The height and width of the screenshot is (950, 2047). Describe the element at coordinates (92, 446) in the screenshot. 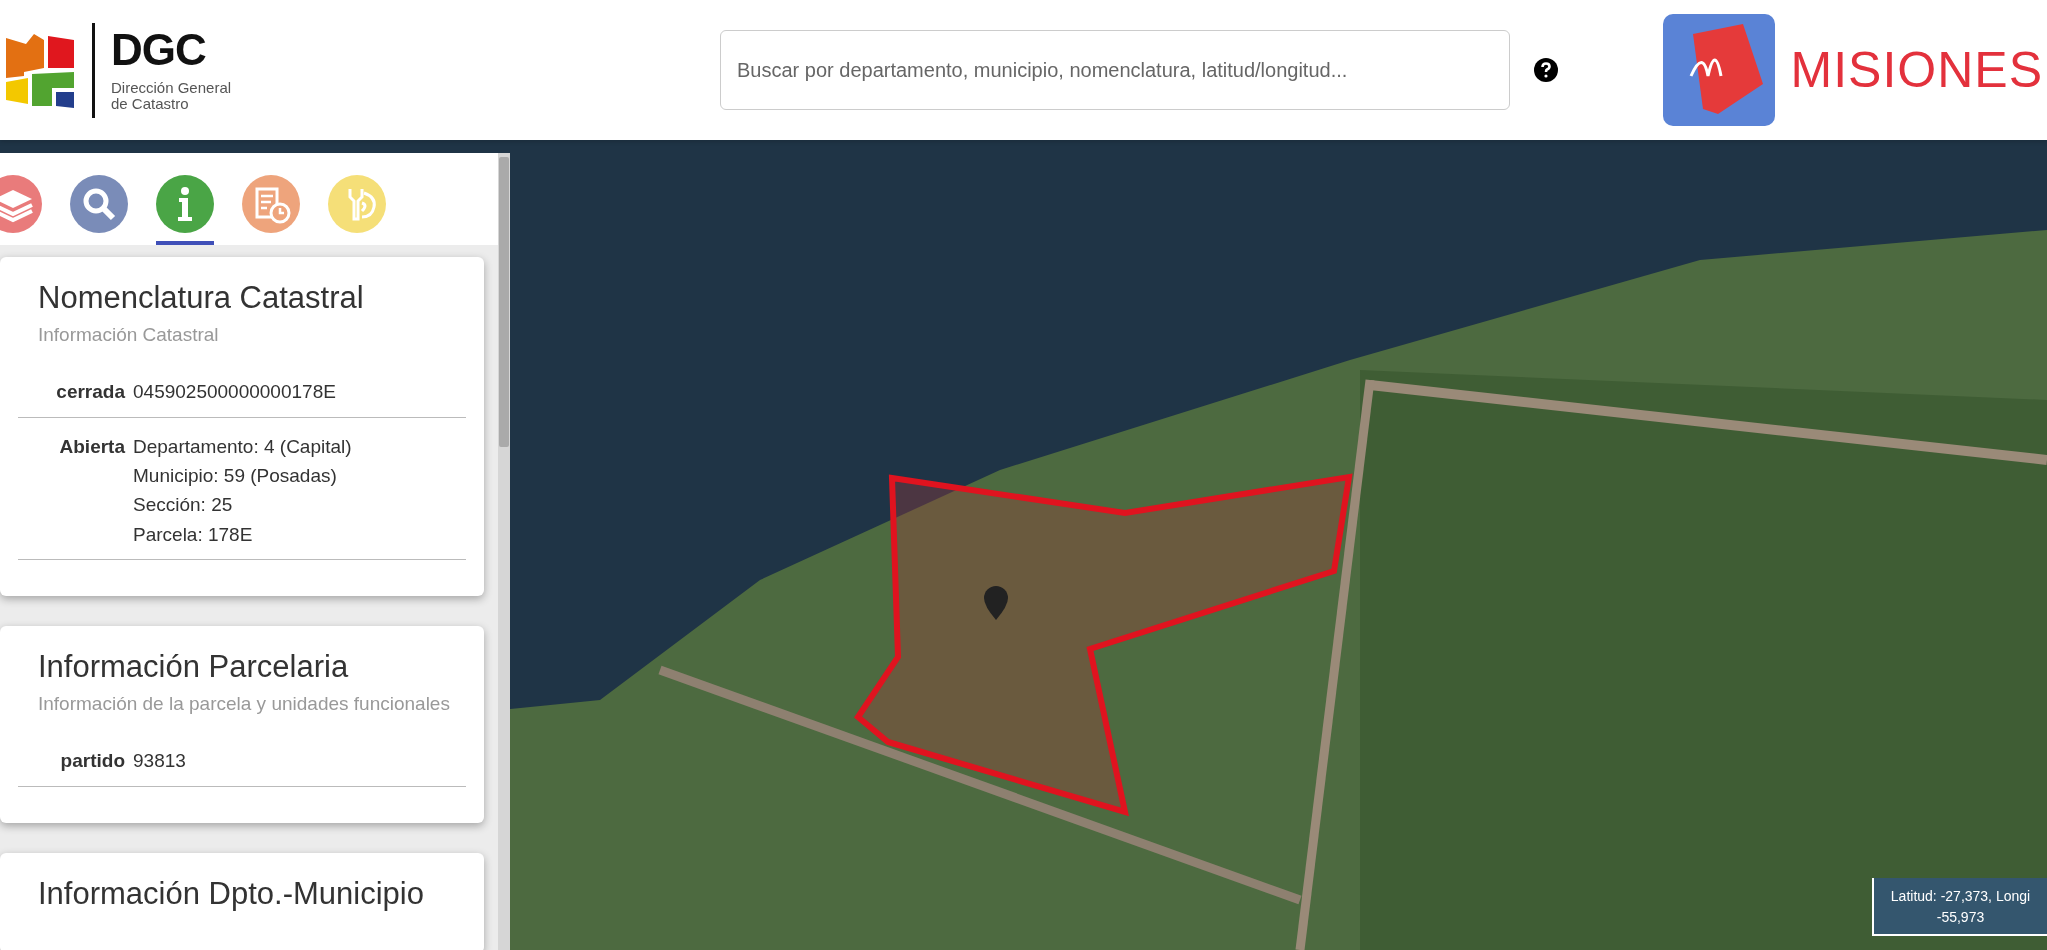

I see `field-label: Abierta` at that location.